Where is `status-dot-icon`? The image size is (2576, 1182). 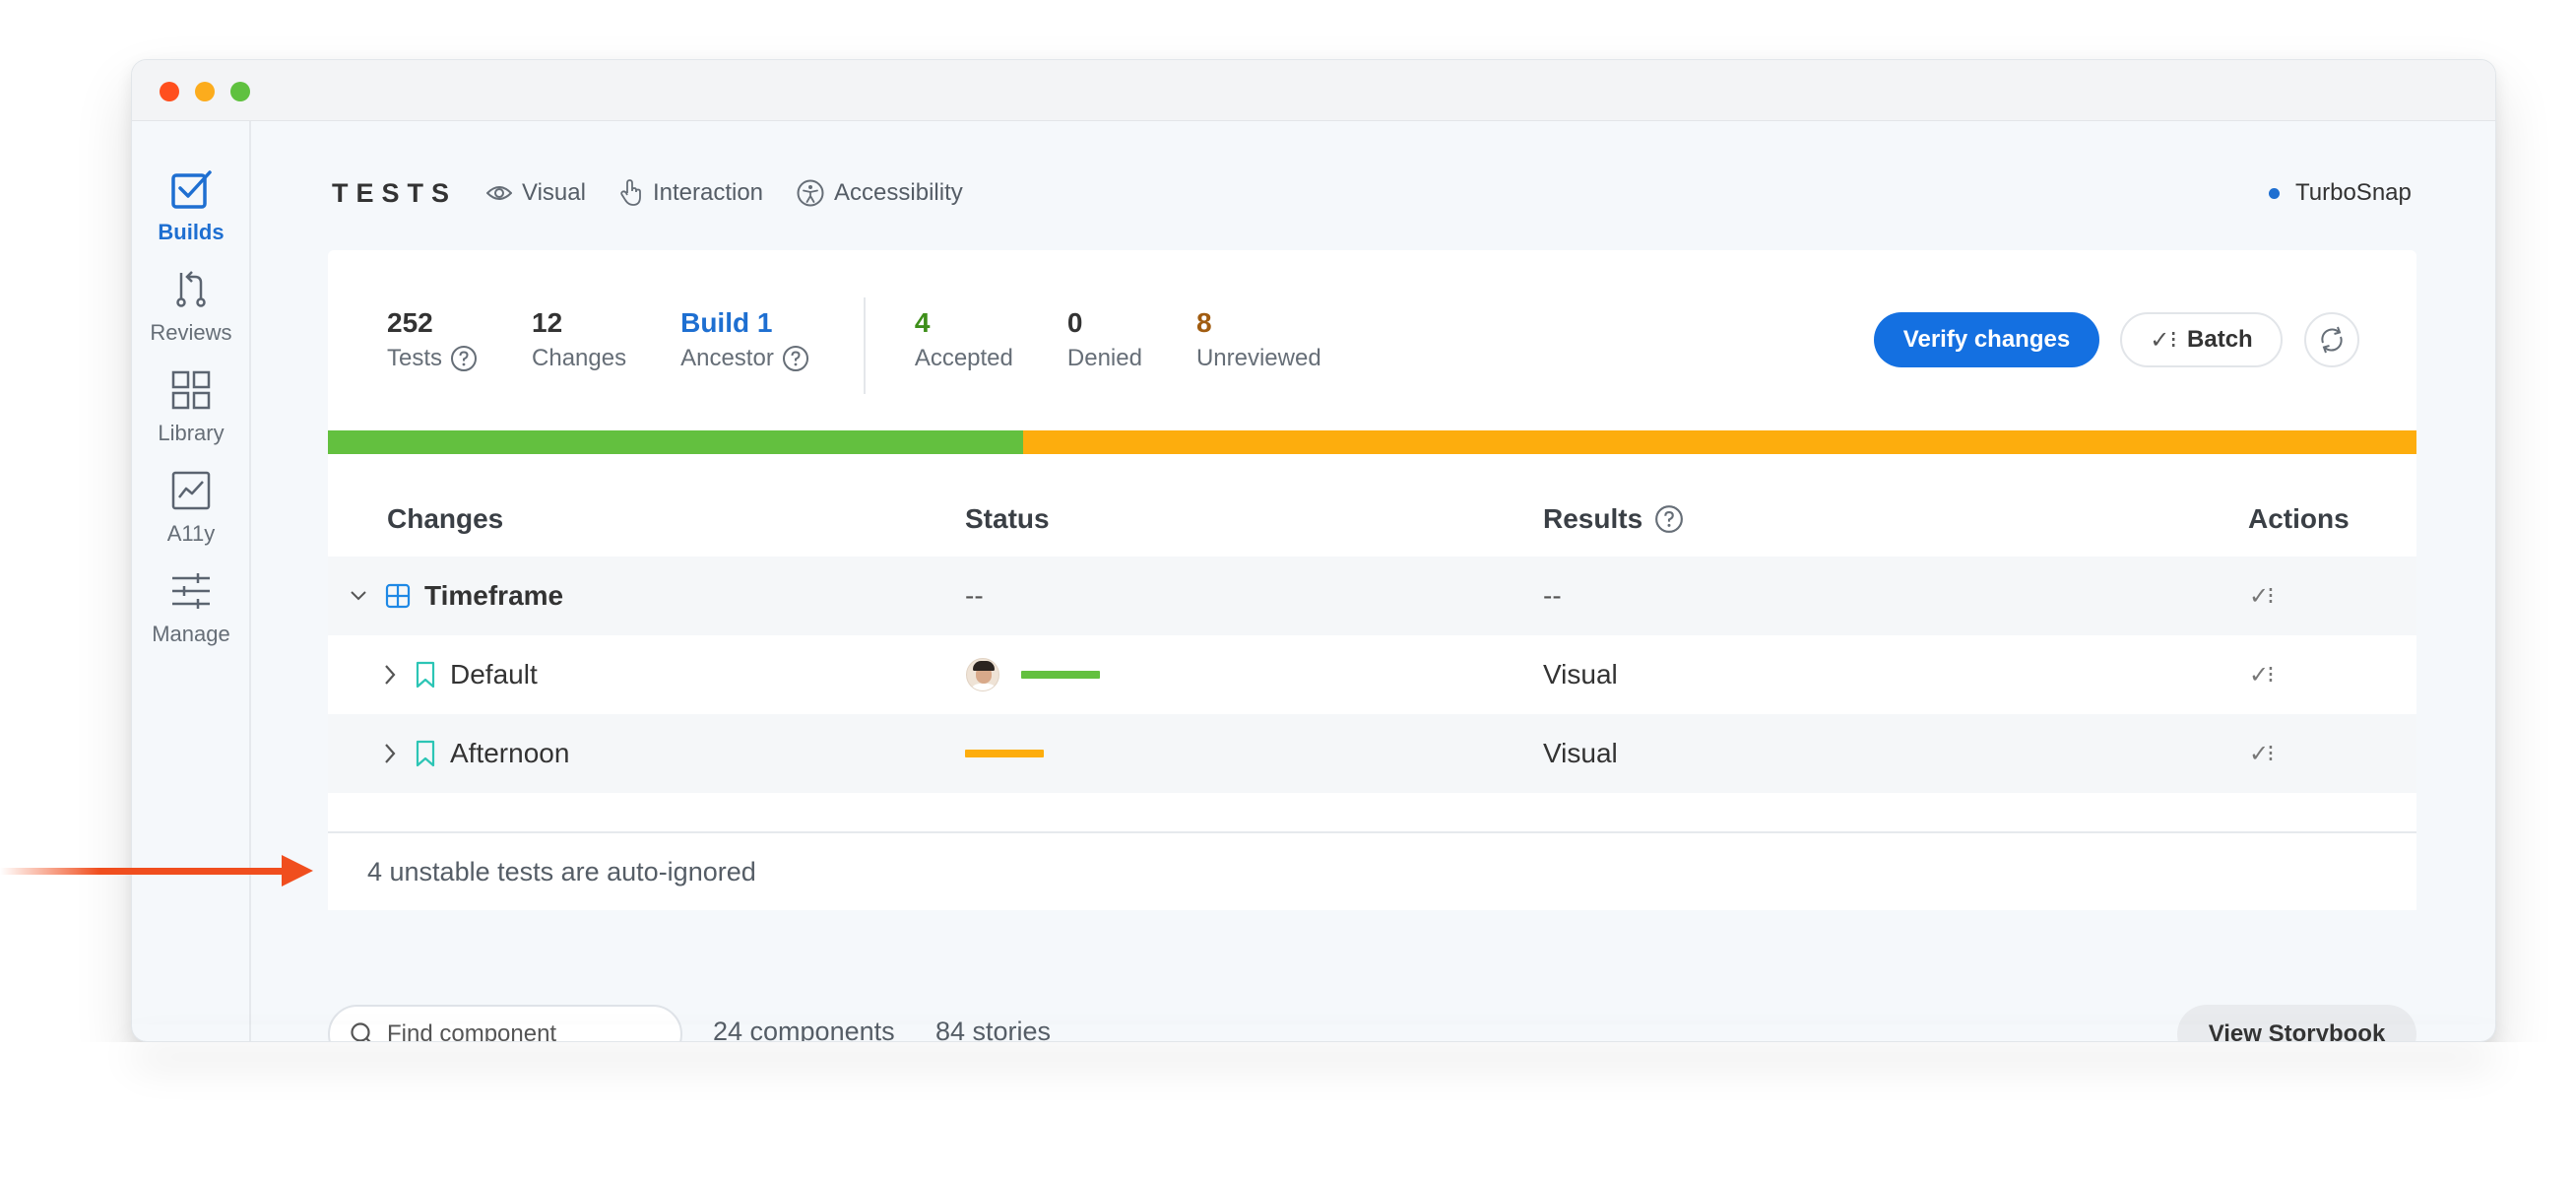
status-dot-icon is located at coordinates (2274, 193).